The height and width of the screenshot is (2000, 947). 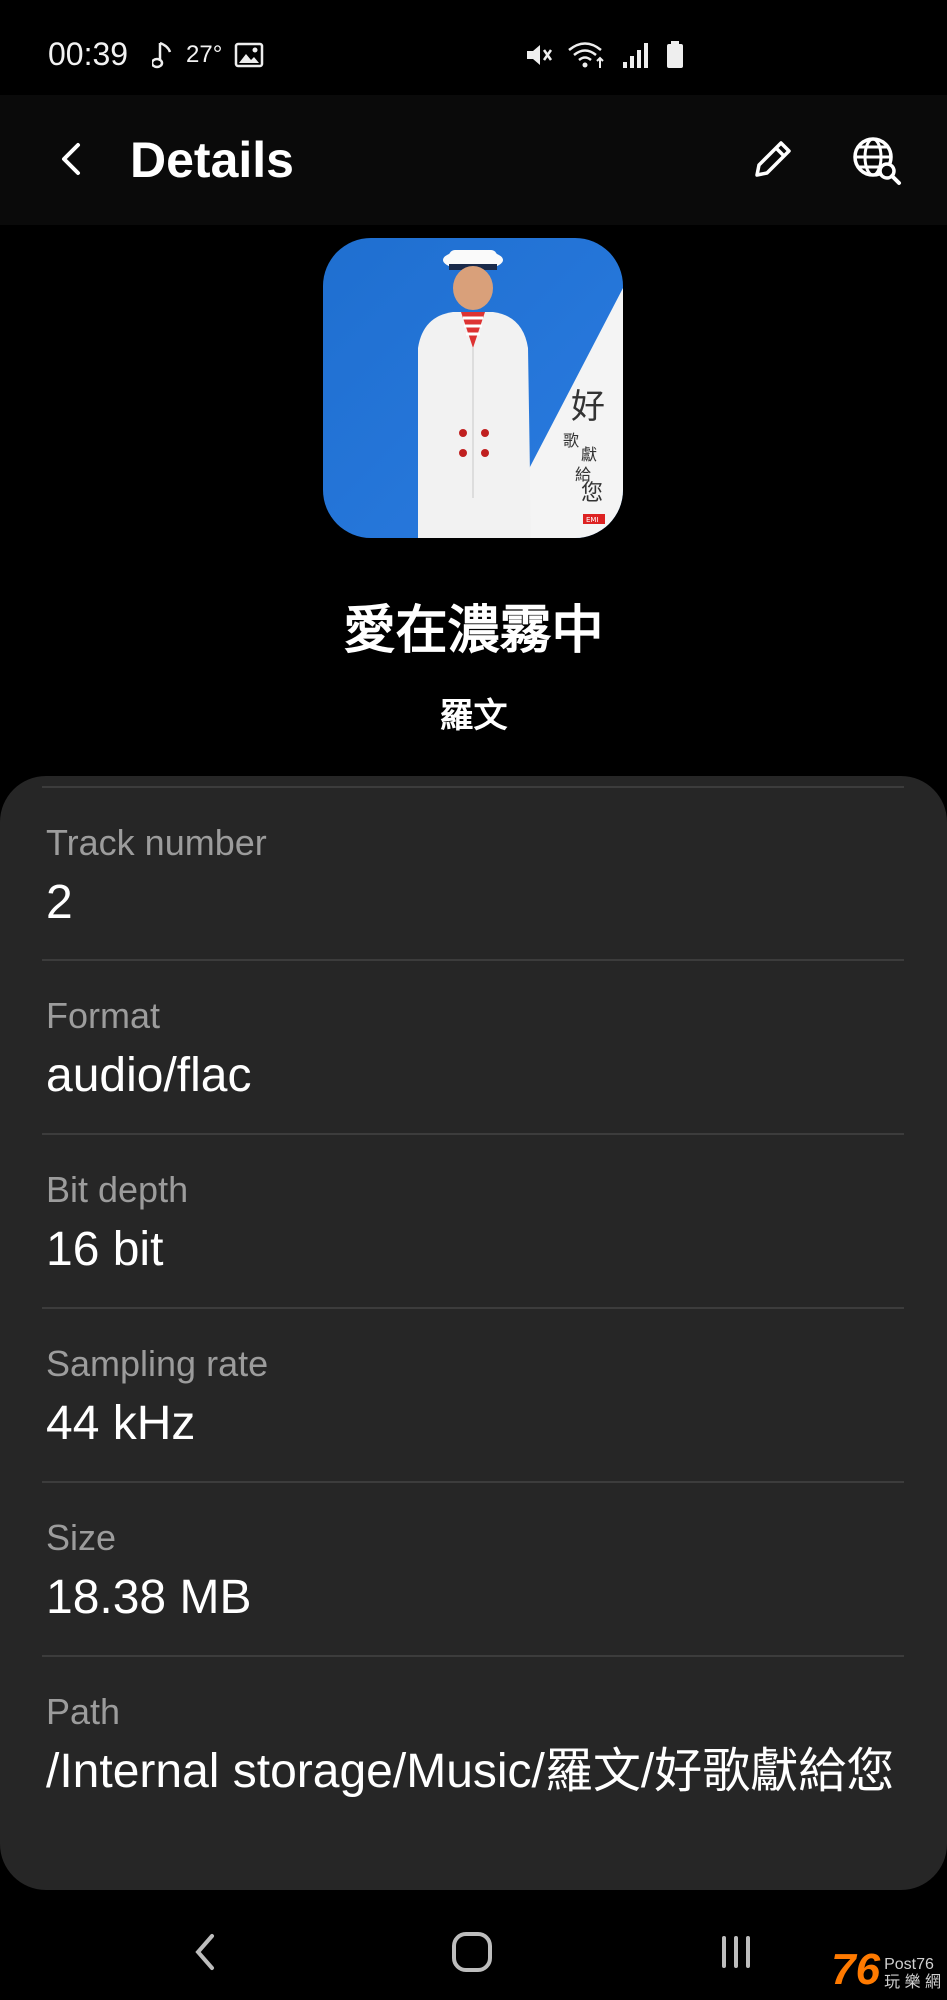 I want to click on album-art-text-1: 好, so click(x=588, y=407).